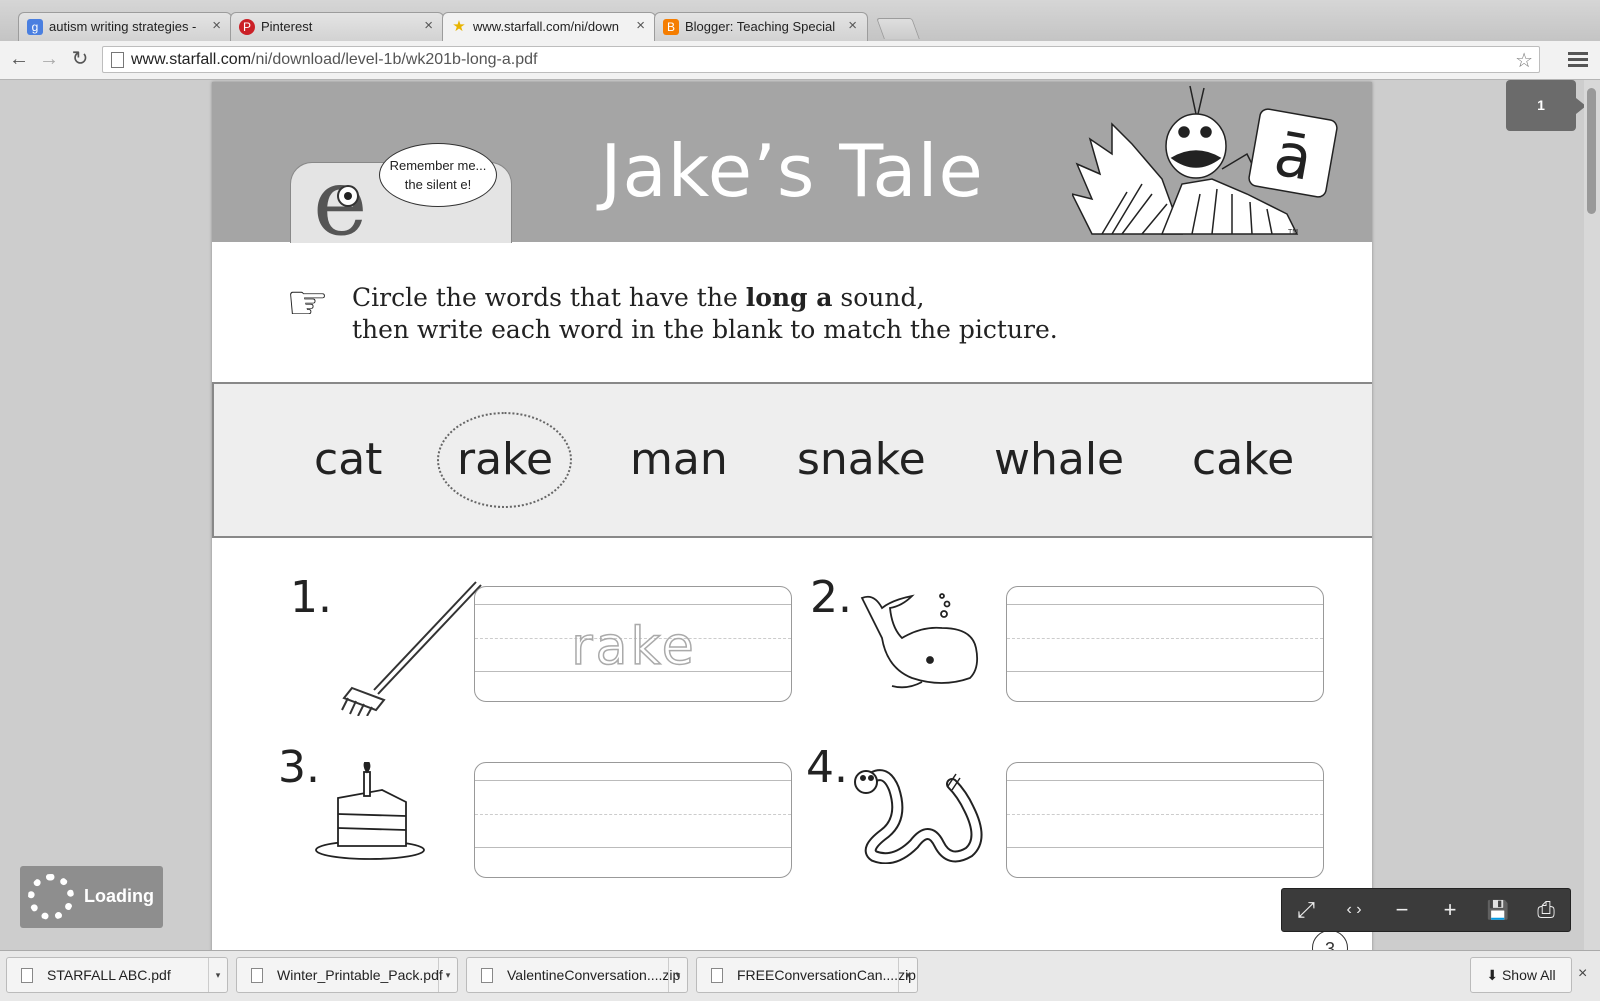 The width and height of the screenshot is (1600, 1001). Describe the element at coordinates (411, 648) in the screenshot. I see `rake-icon` at that location.